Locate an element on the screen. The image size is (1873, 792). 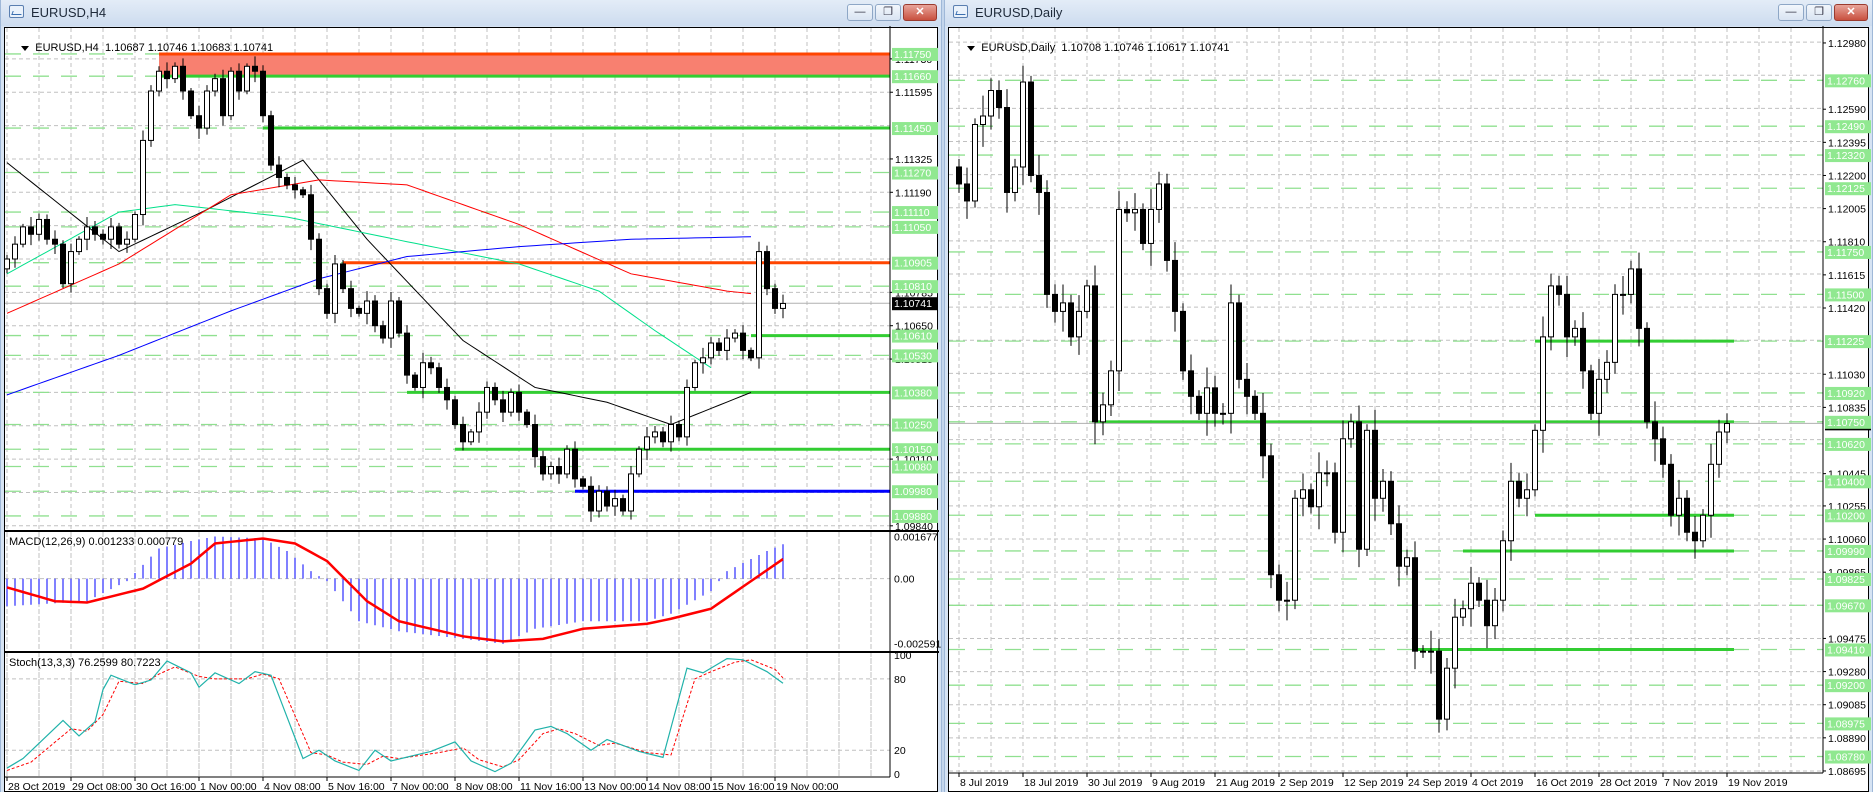
level-price-label: 1.10150 is located at coordinates (913, 450).